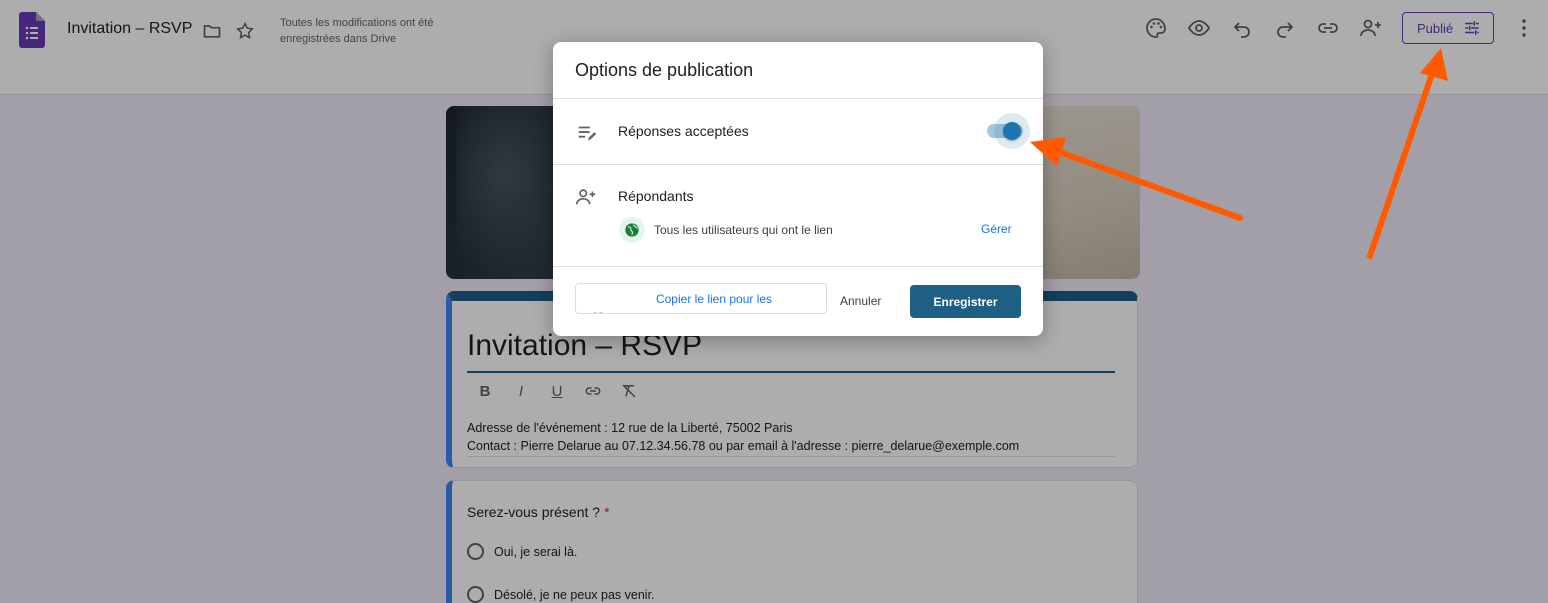 Image resolution: width=1548 pixels, height=603 pixels. What do you see at coordinates (965, 301) in the screenshot?
I see `save-button: Enregistrer` at bounding box center [965, 301].